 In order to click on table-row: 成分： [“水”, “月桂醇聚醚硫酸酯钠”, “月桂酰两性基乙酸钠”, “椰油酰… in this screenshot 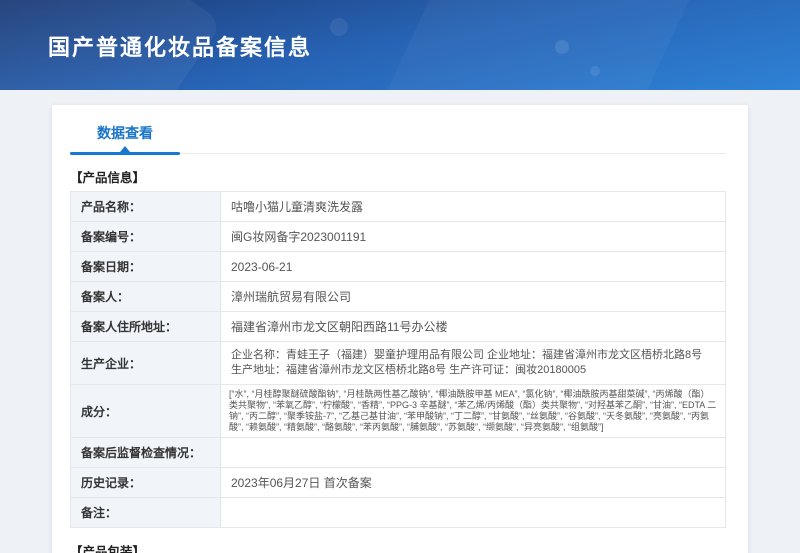, I will do `click(398, 411)`.